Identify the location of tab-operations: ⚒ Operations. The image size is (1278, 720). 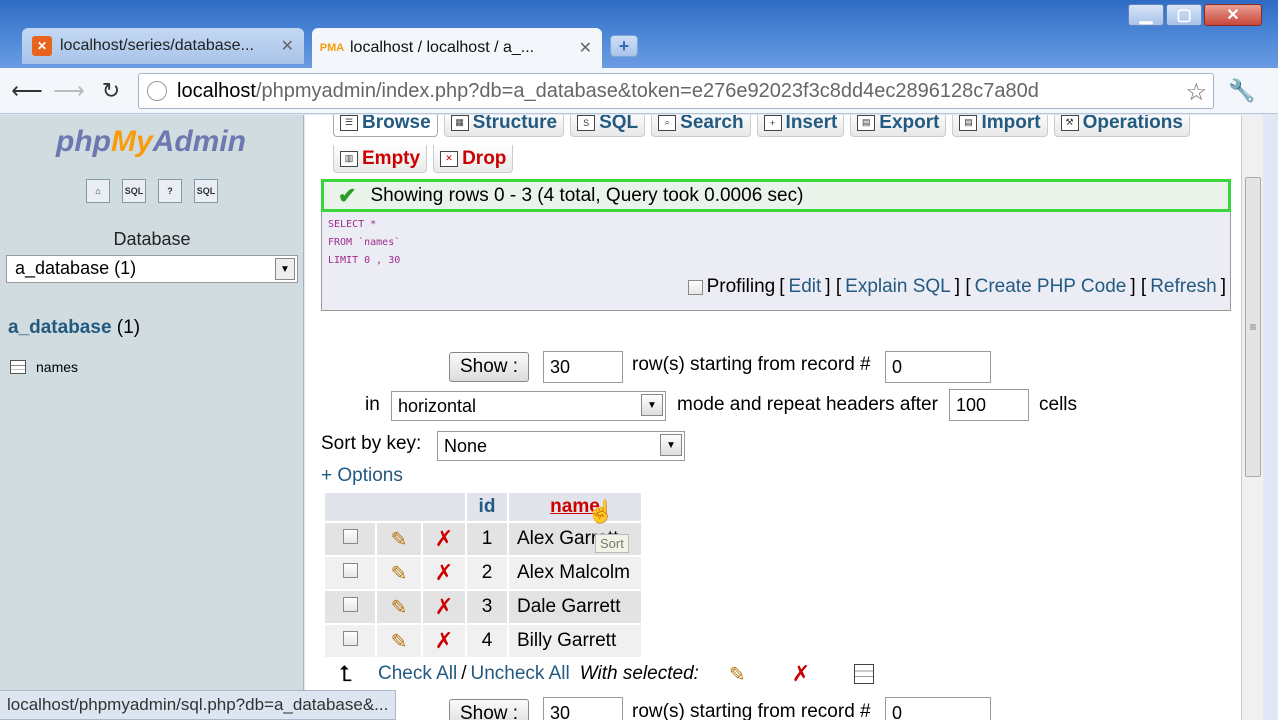
(1121, 126).